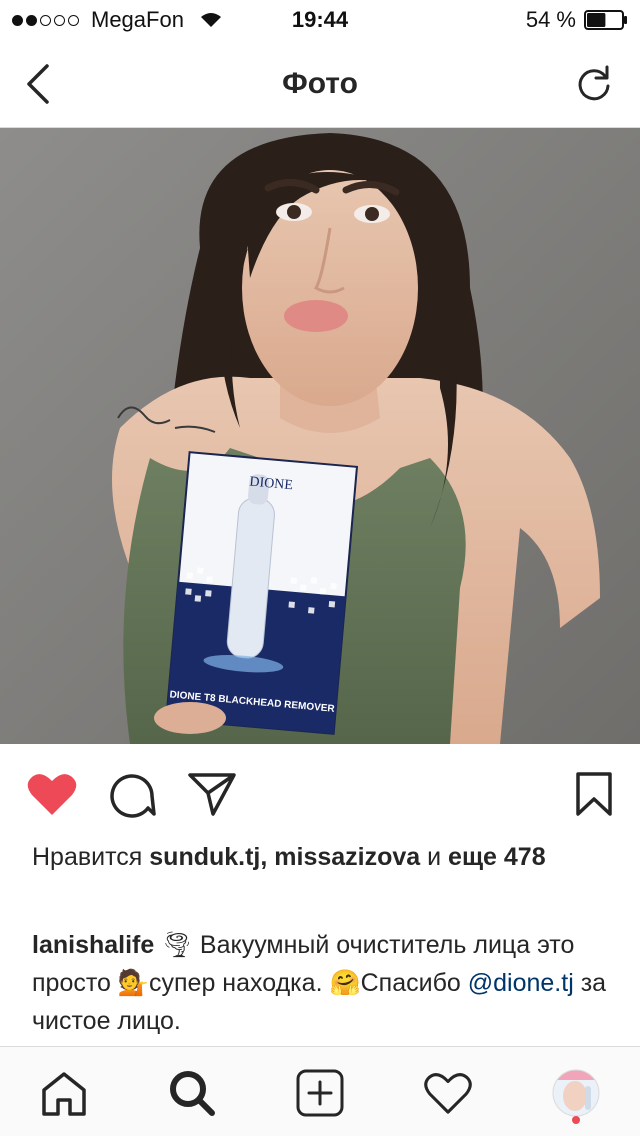 This screenshot has width=640, height=1136. I want to click on carrier-name: MegaFon, so click(137, 19).